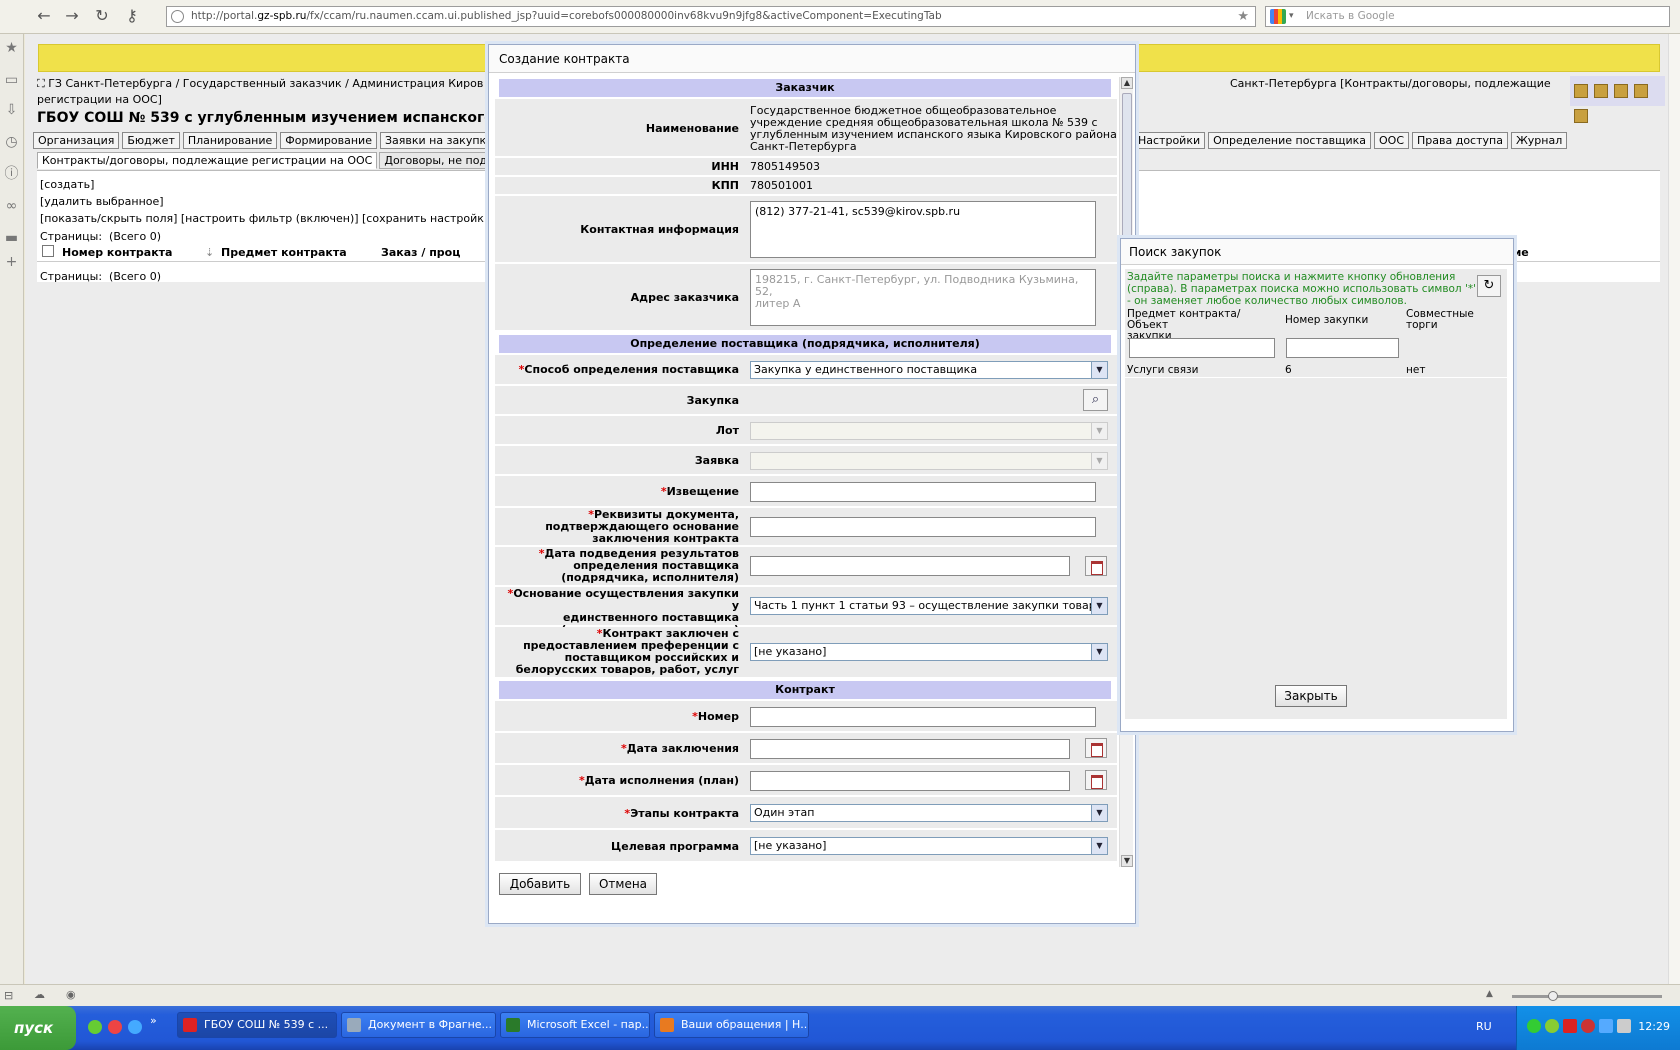 The width and height of the screenshot is (1680, 1050). I want to click on number-input, so click(923, 717).